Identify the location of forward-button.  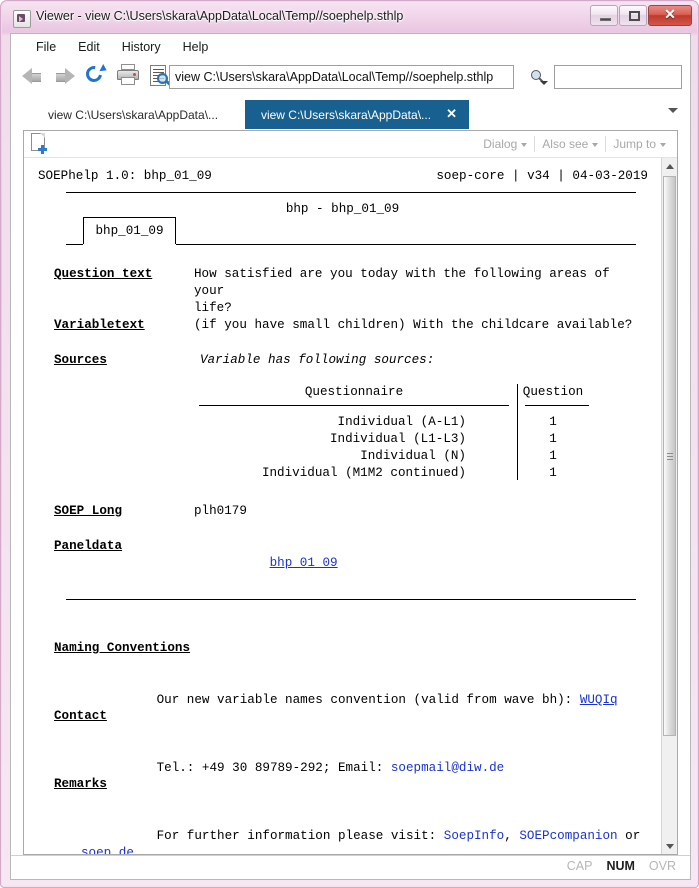
(66, 77).